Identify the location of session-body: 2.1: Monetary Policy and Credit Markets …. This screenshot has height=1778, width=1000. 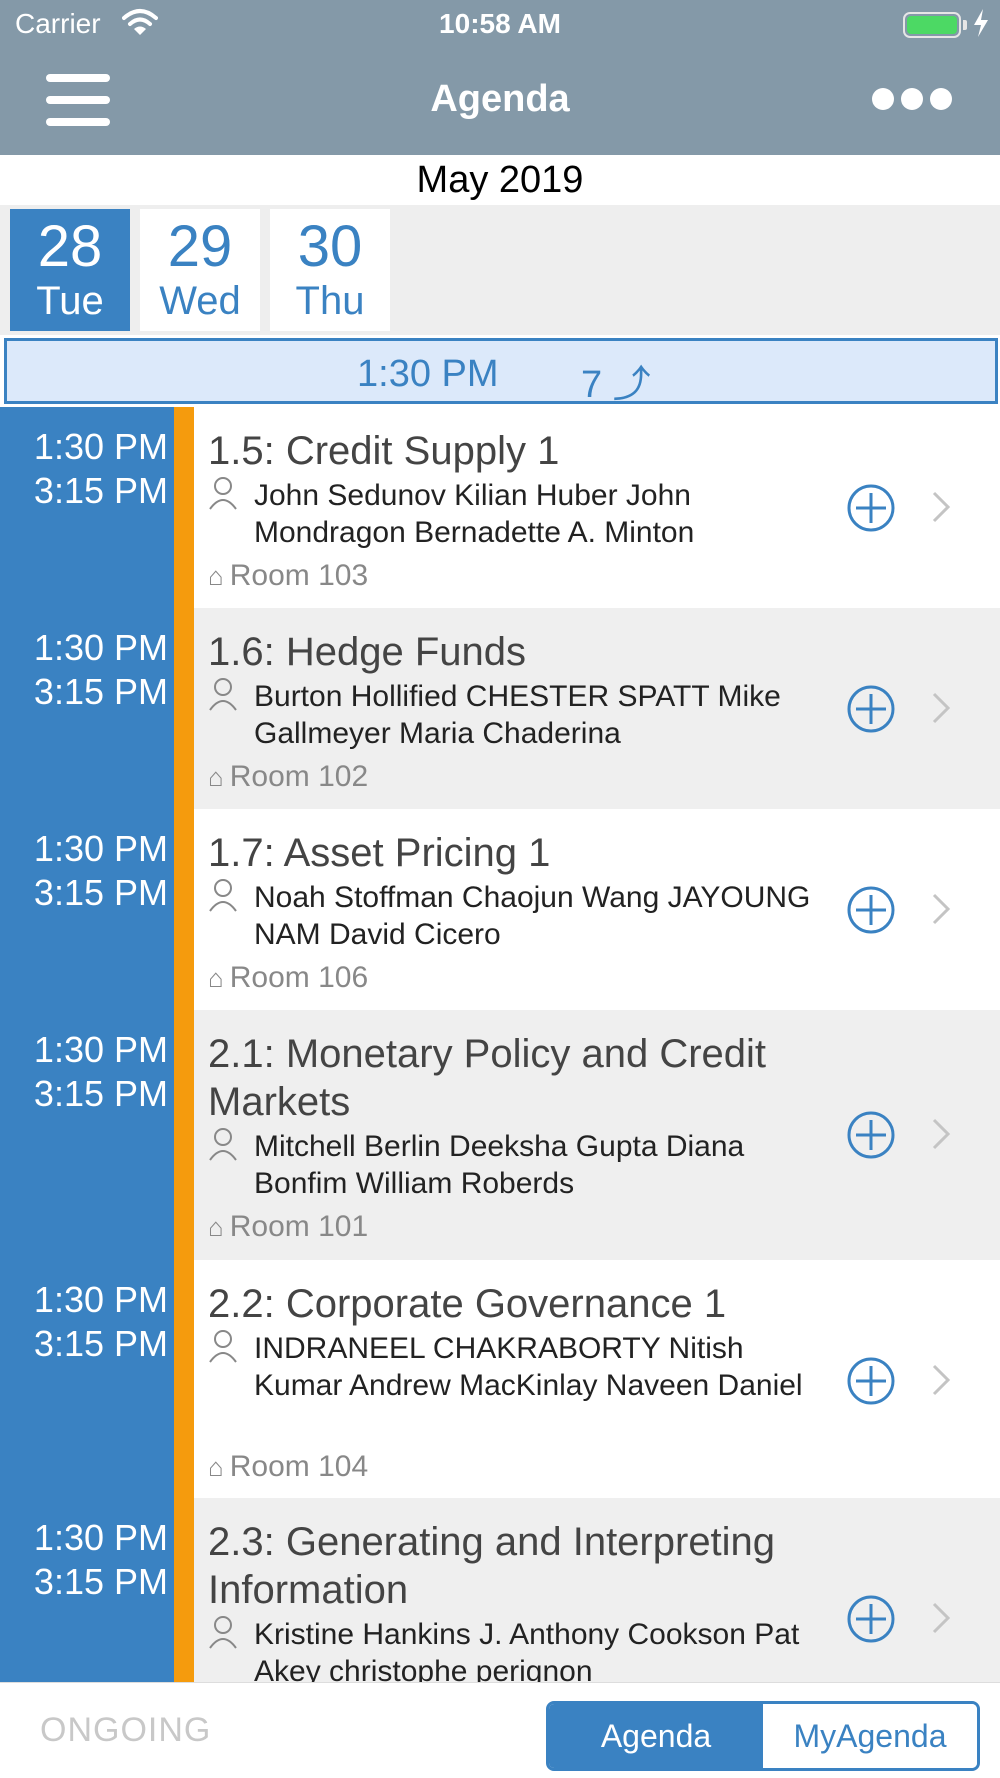
(597, 1135).